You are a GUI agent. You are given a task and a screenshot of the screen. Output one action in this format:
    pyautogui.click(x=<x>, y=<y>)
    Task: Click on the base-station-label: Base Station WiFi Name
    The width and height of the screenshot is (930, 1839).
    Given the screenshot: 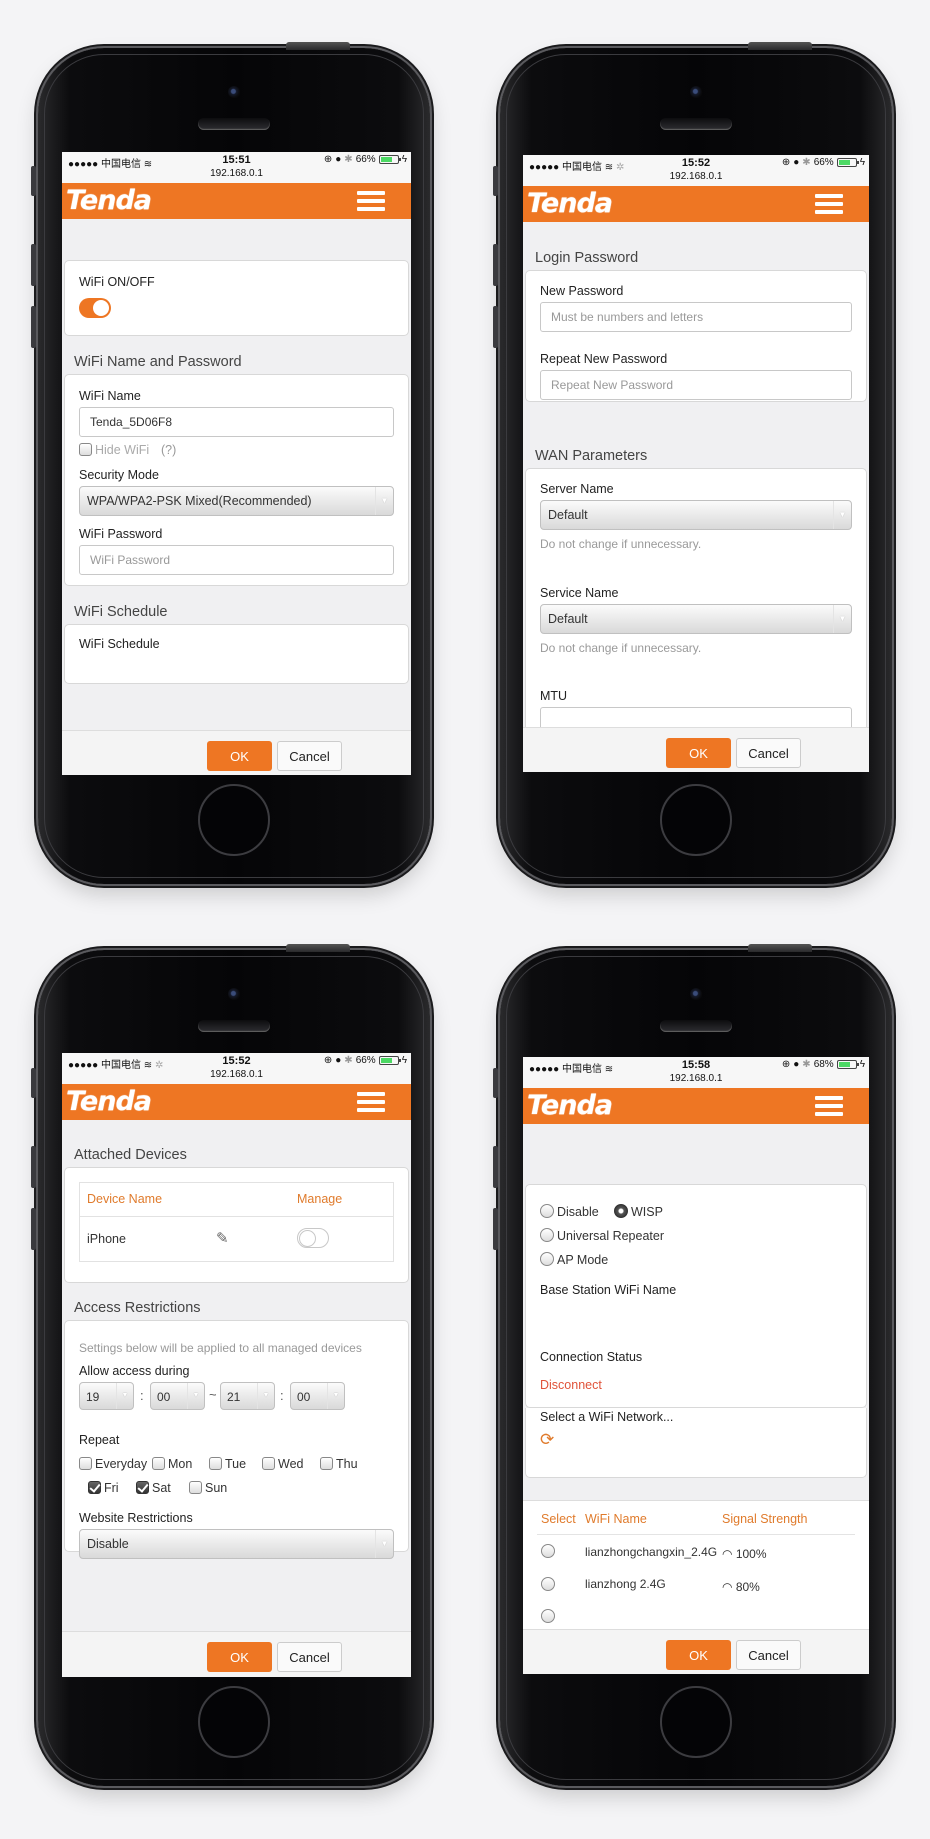 What is the action you would take?
    pyautogui.click(x=608, y=1290)
    